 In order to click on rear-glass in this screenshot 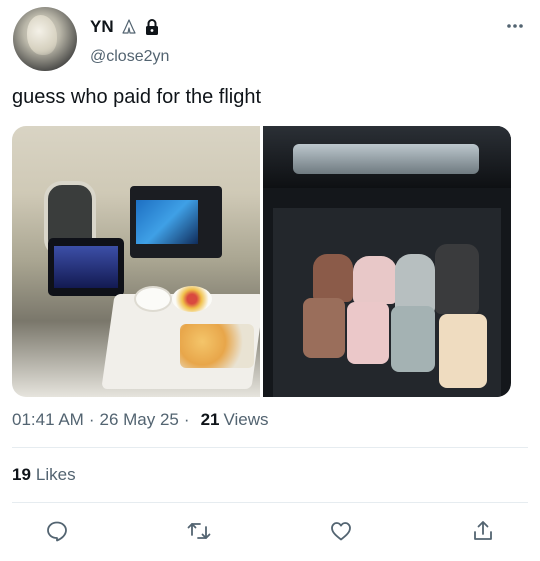, I will do `click(386, 159)`.